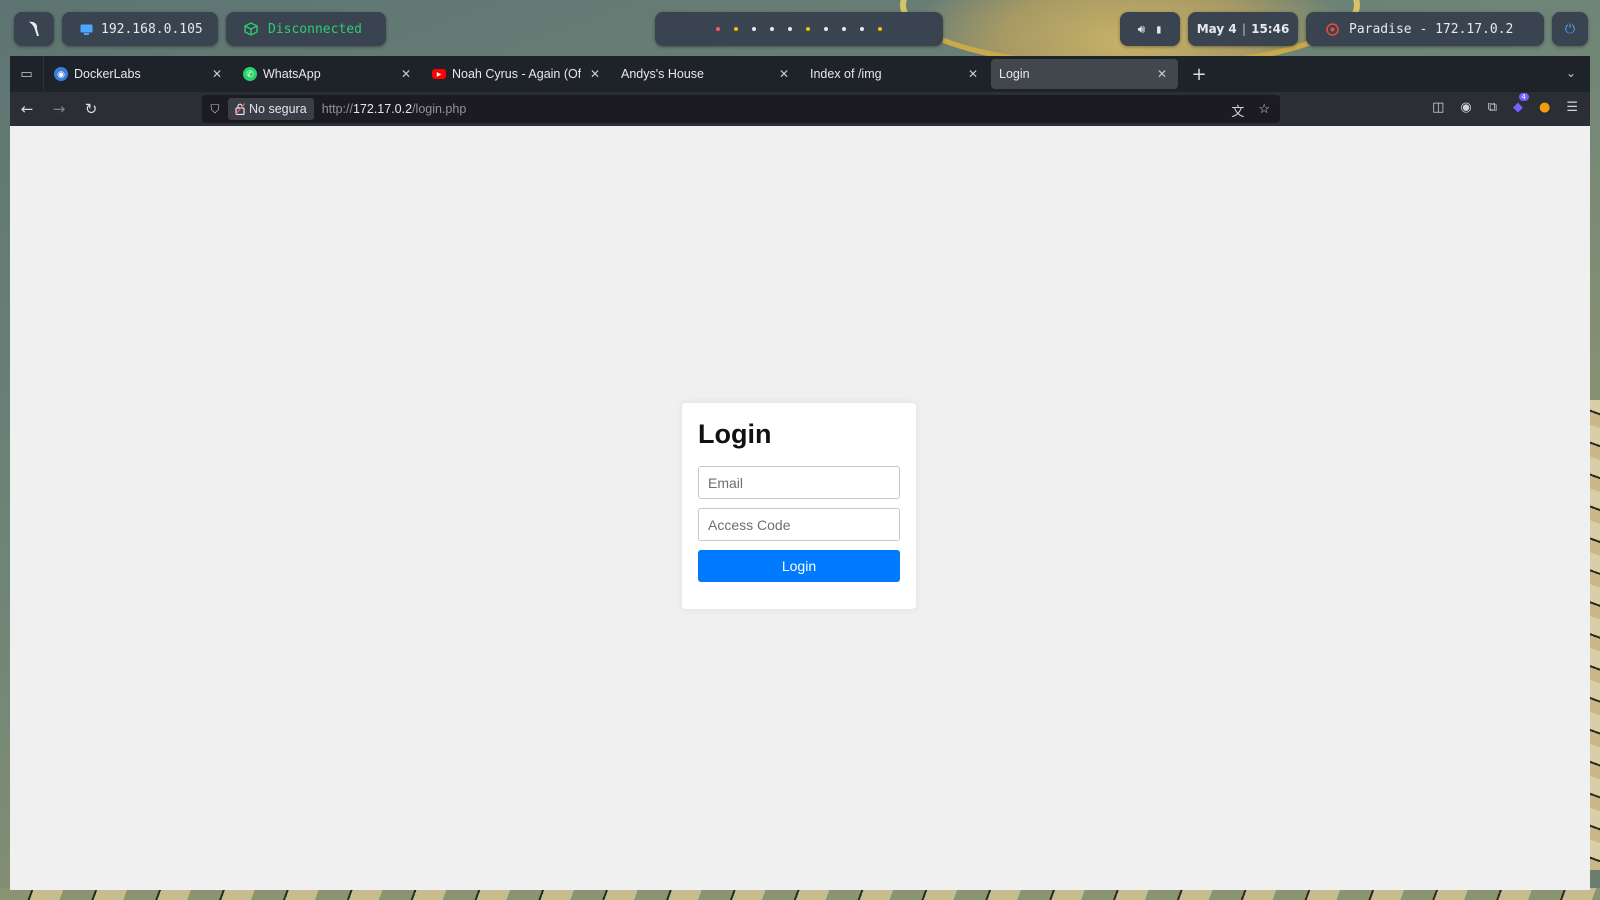  What do you see at coordinates (1523, 97) in the screenshot?
I see `extension-badge: 4` at bounding box center [1523, 97].